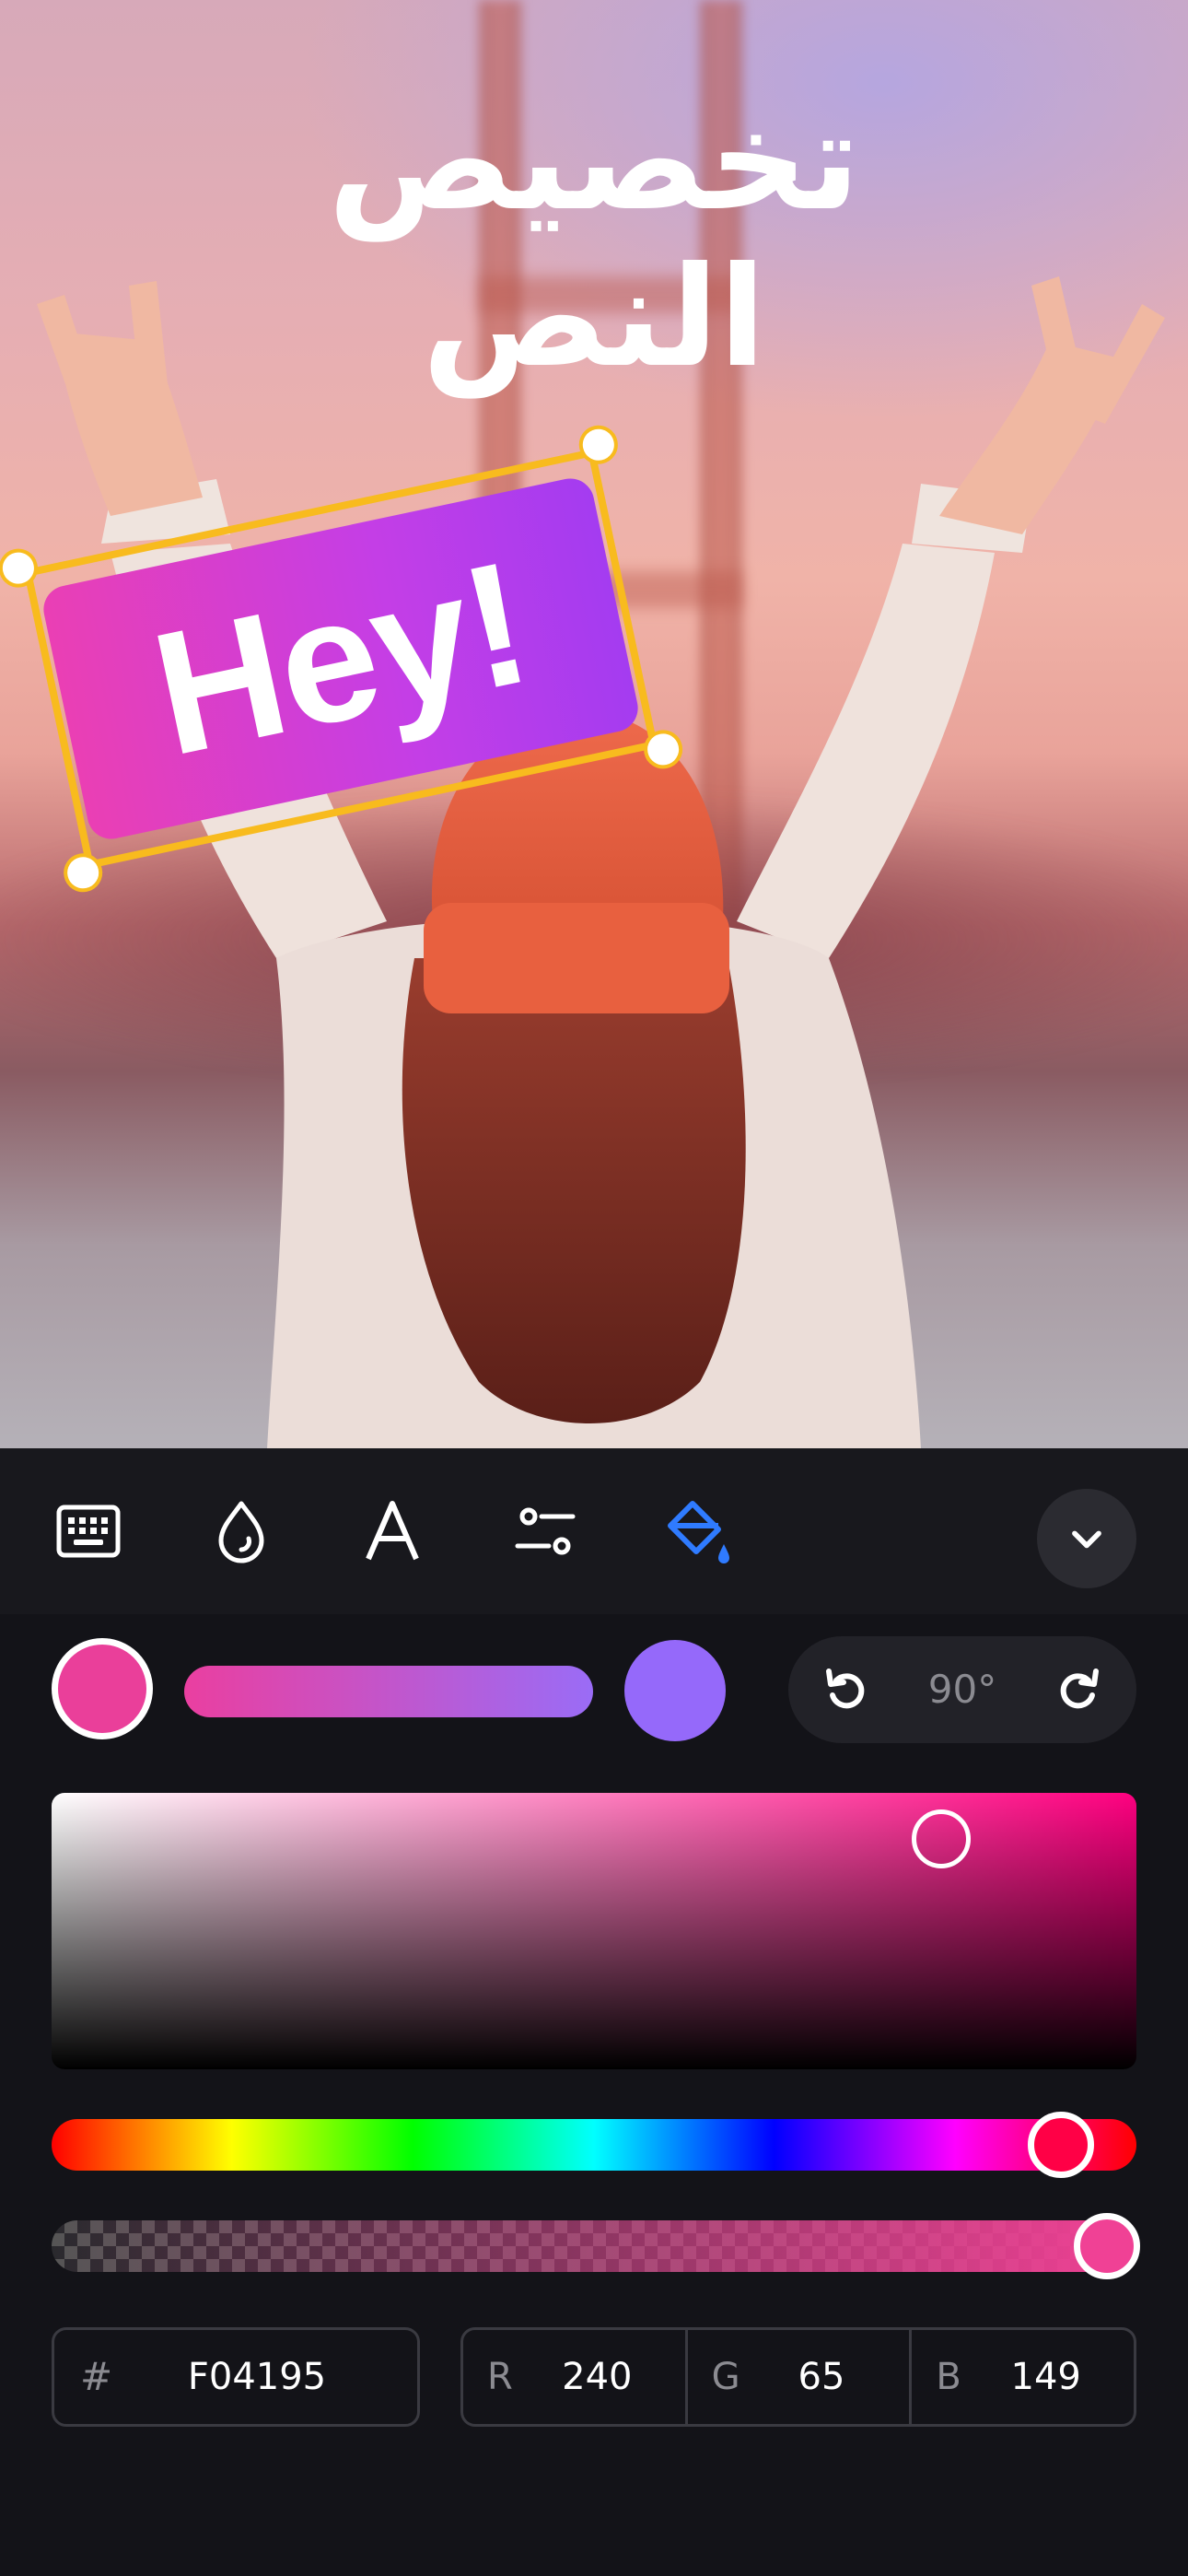  What do you see at coordinates (594, 1531) in the screenshot?
I see `tool-bar` at bounding box center [594, 1531].